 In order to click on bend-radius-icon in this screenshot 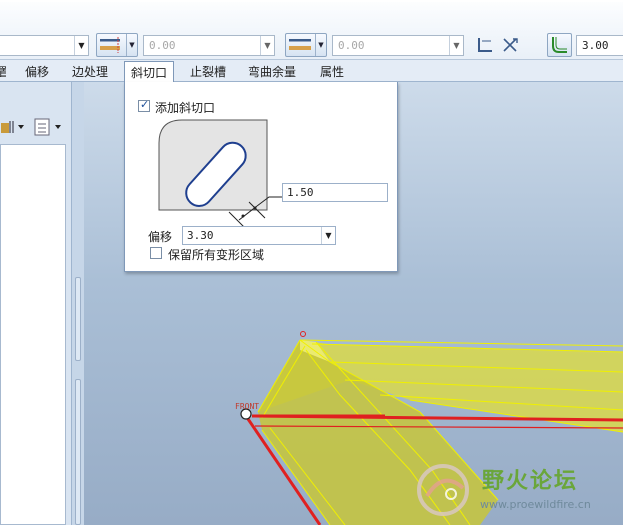, I will do `click(559, 45)`.